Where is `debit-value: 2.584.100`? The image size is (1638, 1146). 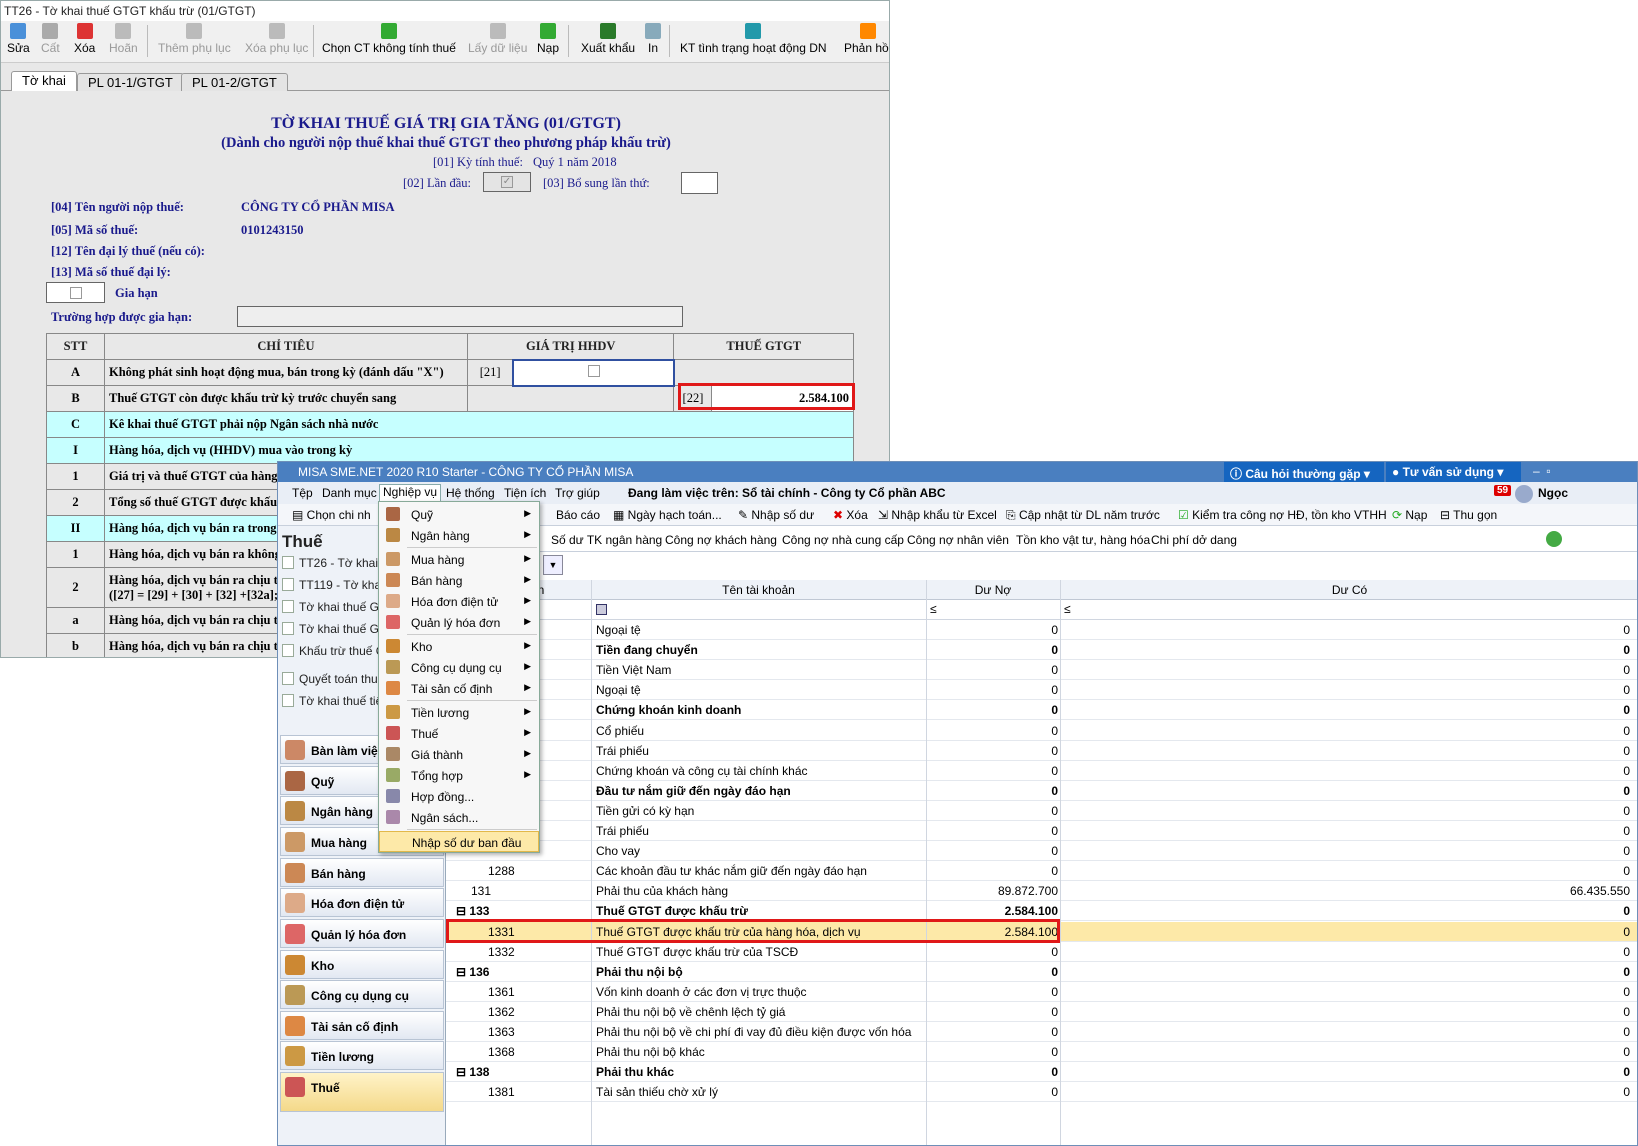 debit-value: 2.584.100 is located at coordinates (993, 911).